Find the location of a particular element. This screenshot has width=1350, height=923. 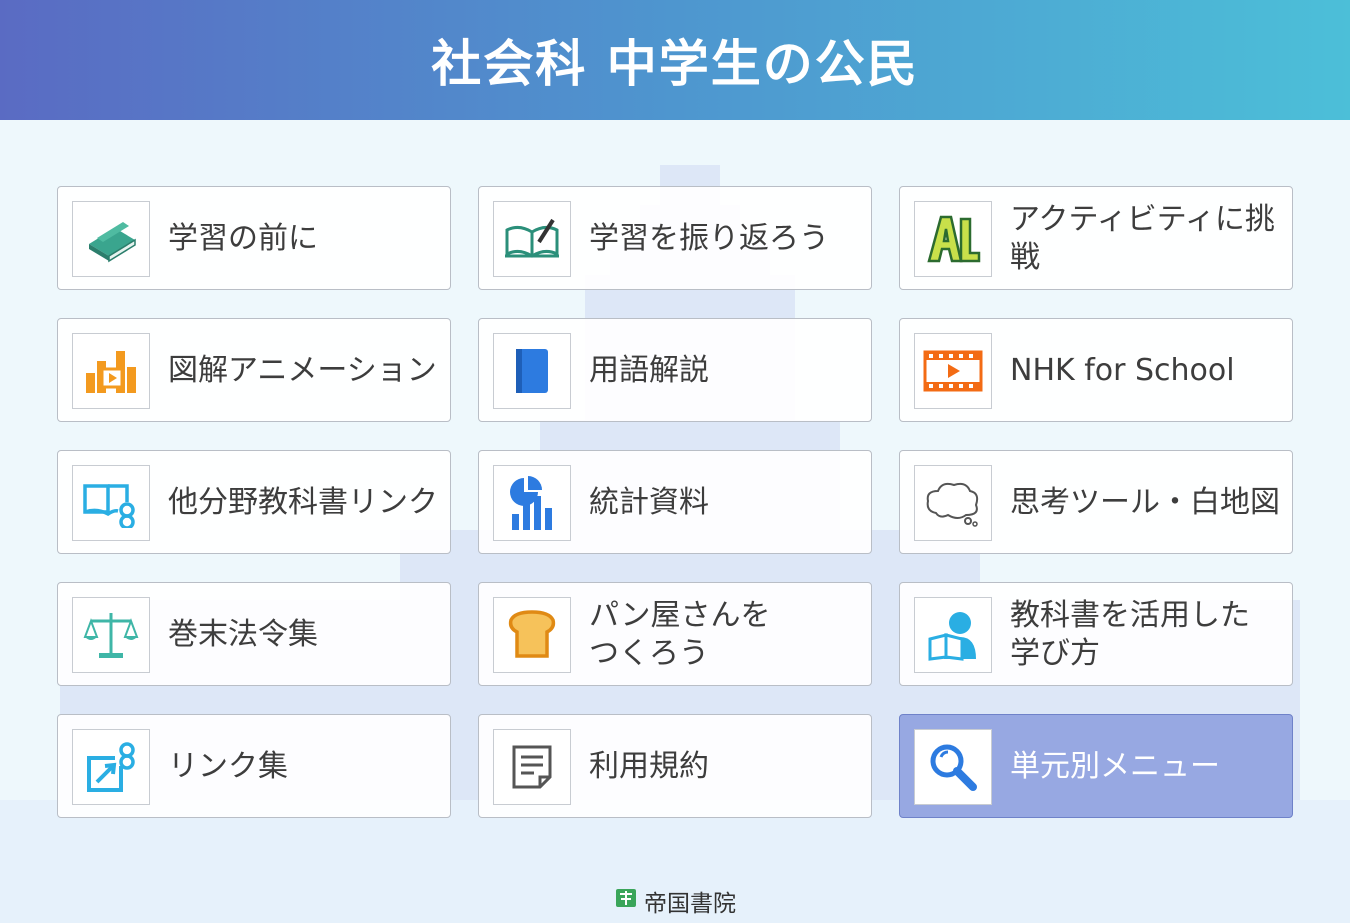

book-link-icon is located at coordinates (111, 503).